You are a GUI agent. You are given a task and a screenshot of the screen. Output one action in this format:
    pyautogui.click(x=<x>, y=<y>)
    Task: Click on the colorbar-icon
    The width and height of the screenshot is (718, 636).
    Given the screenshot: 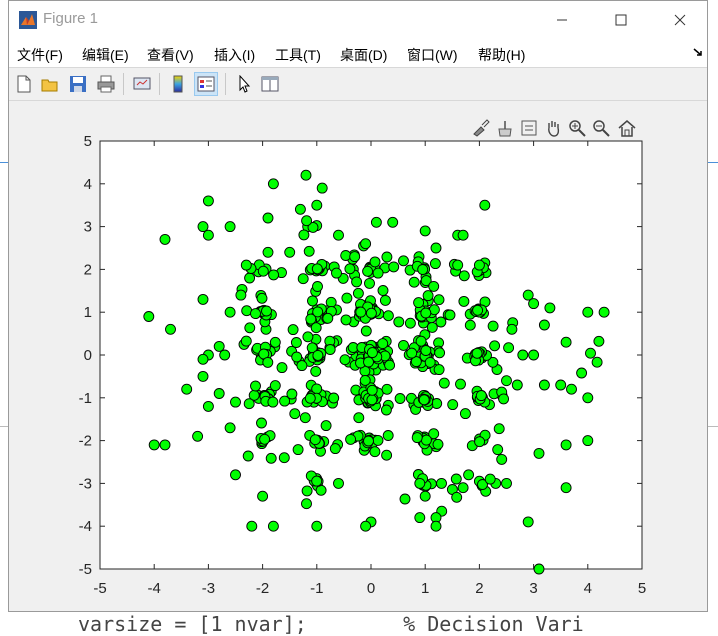 What is the action you would take?
    pyautogui.click(x=178, y=84)
    